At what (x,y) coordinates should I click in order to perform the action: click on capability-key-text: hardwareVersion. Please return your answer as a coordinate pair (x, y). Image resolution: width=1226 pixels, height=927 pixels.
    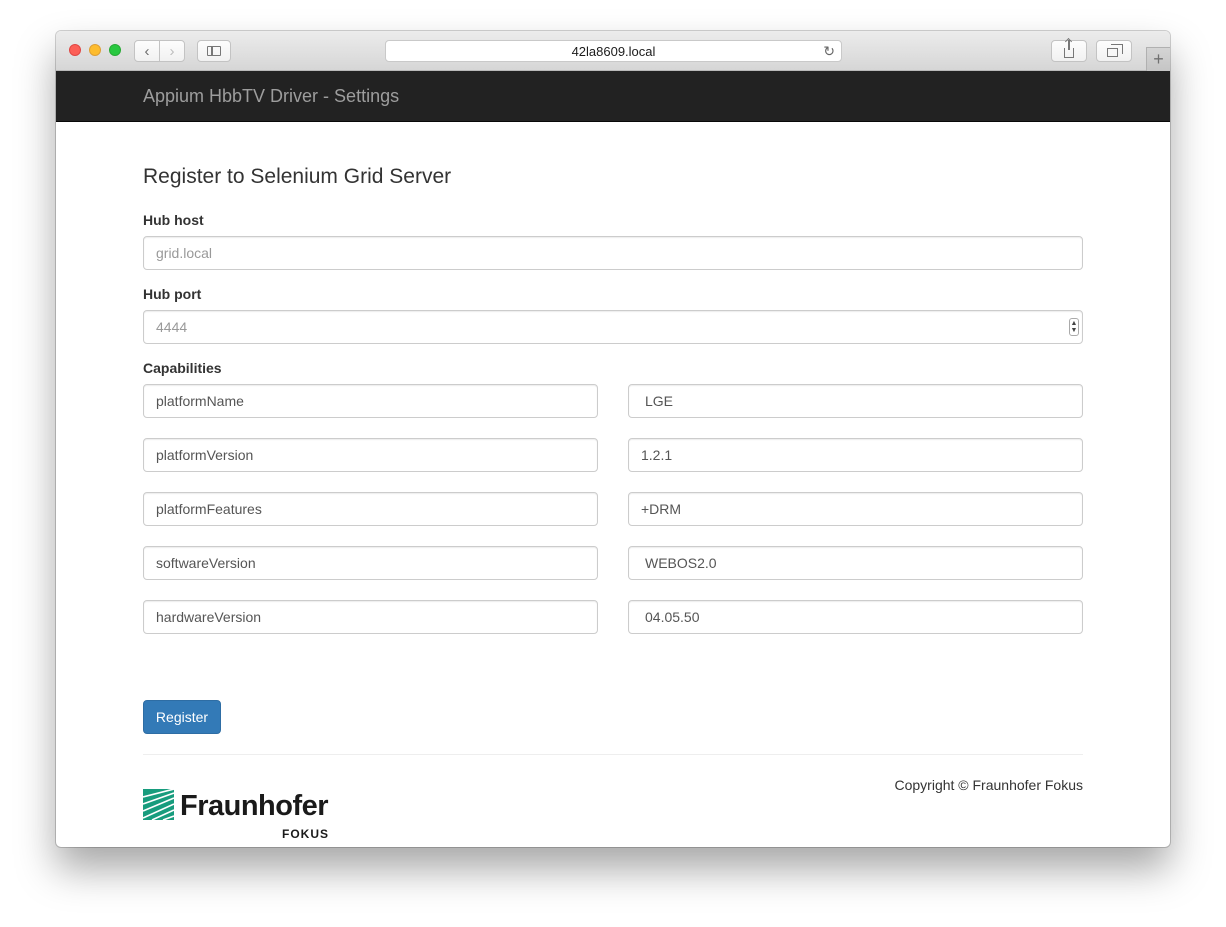
    Looking at the image, I should click on (209, 617).